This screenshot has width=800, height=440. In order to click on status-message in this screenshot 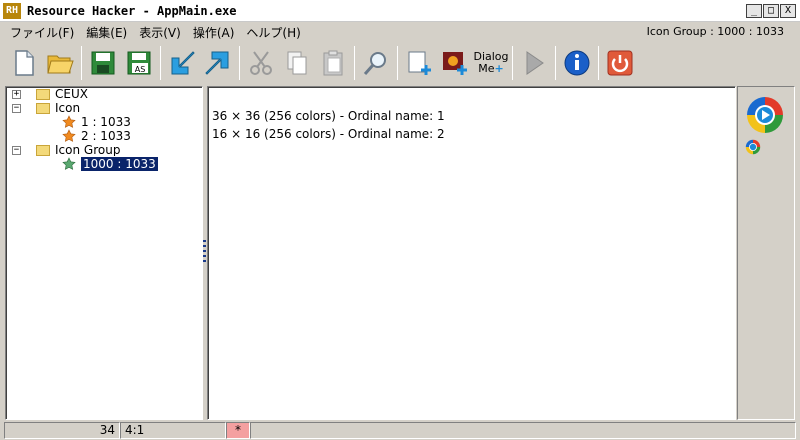, I will do `click(523, 430)`.